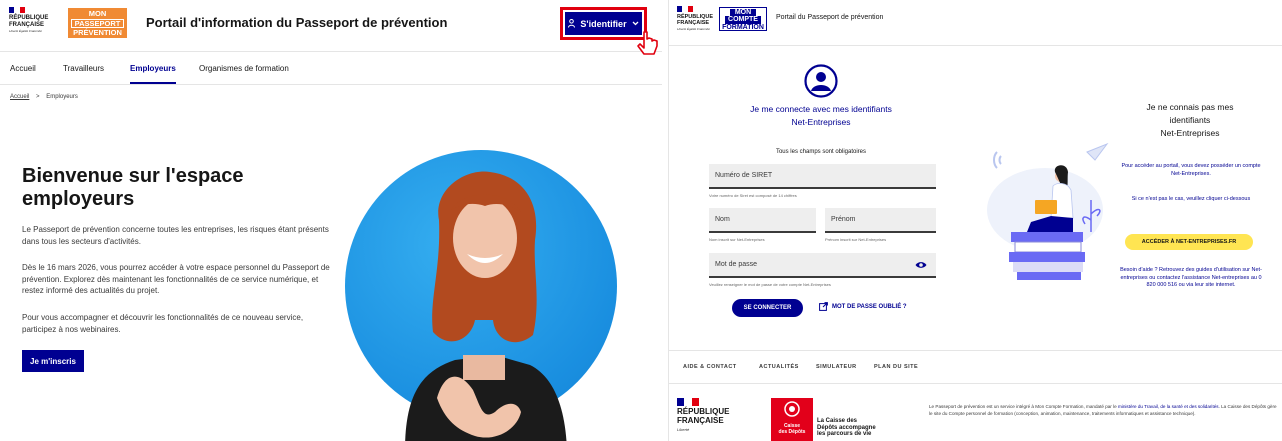  Describe the element at coordinates (836, 367) in the screenshot. I see `footer-link-simulateur: SIMULATEUR` at that location.